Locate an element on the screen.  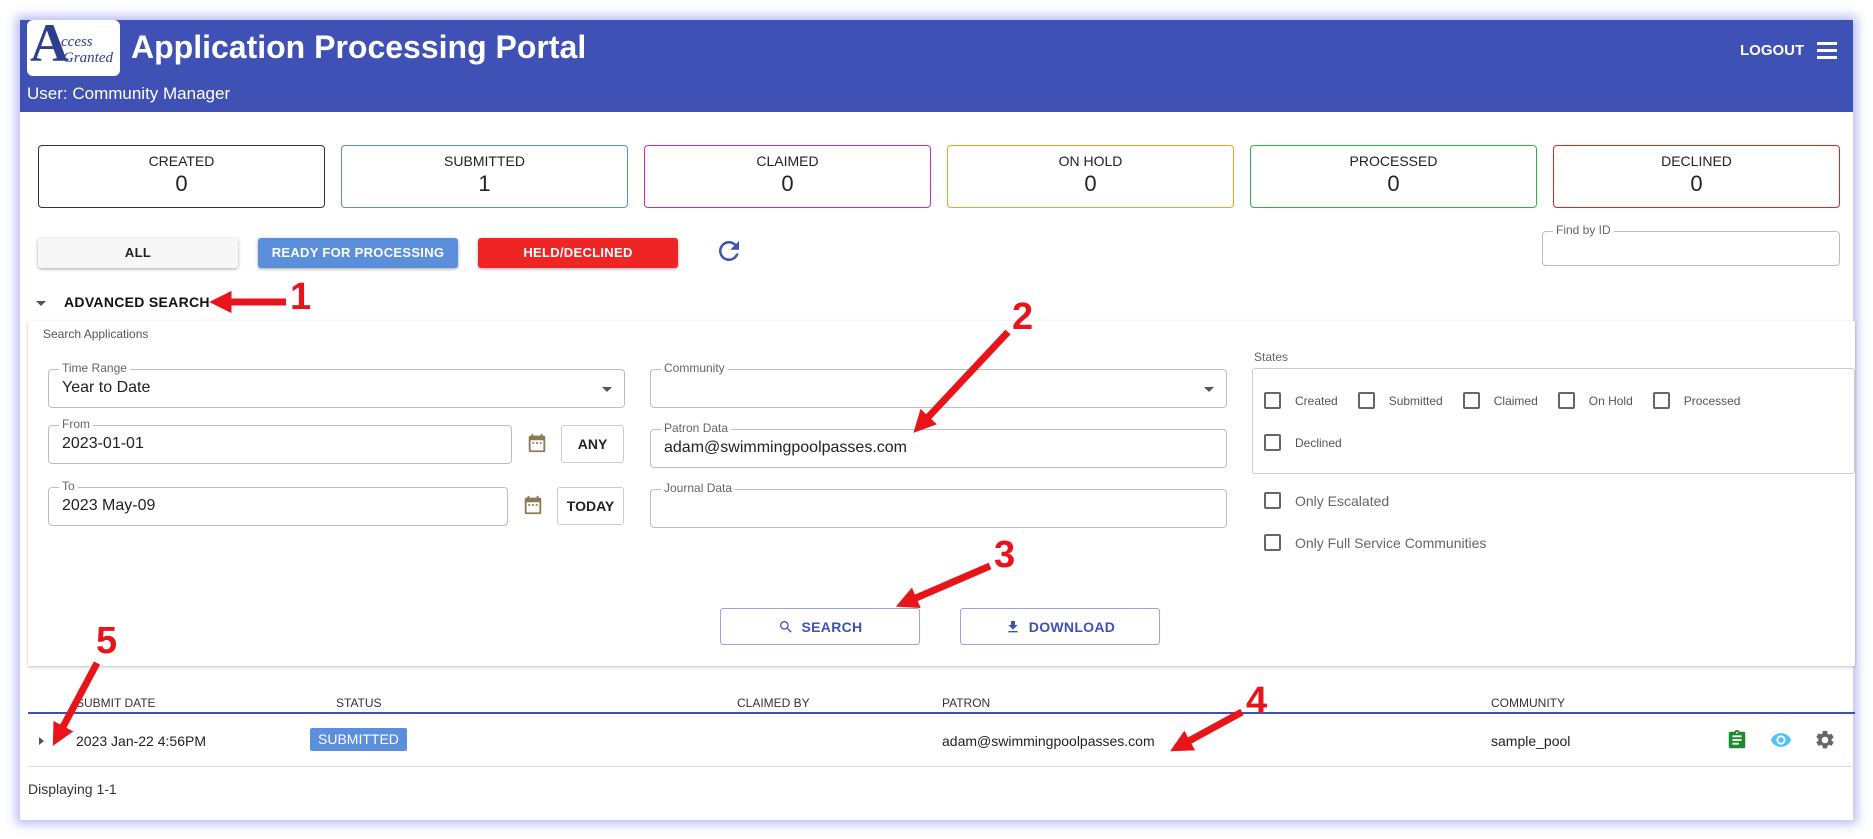
annotation-label-3: 3 is located at coordinates (1005, 555).